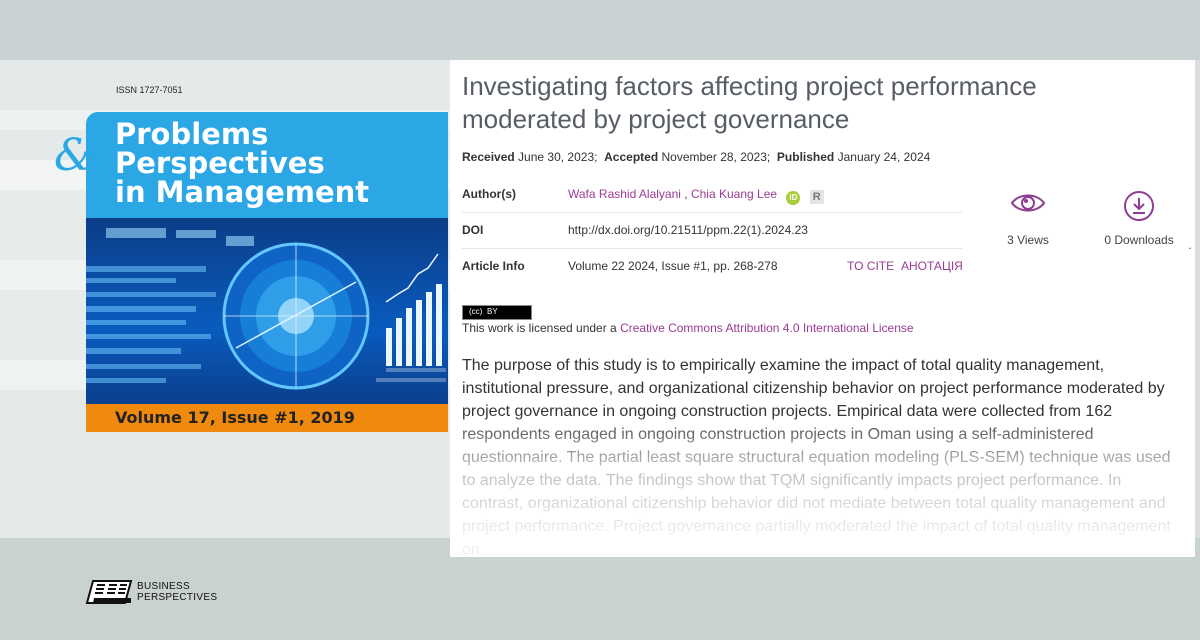  I want to click on accepted-date: November 28, 2023;, so click(716, 157).